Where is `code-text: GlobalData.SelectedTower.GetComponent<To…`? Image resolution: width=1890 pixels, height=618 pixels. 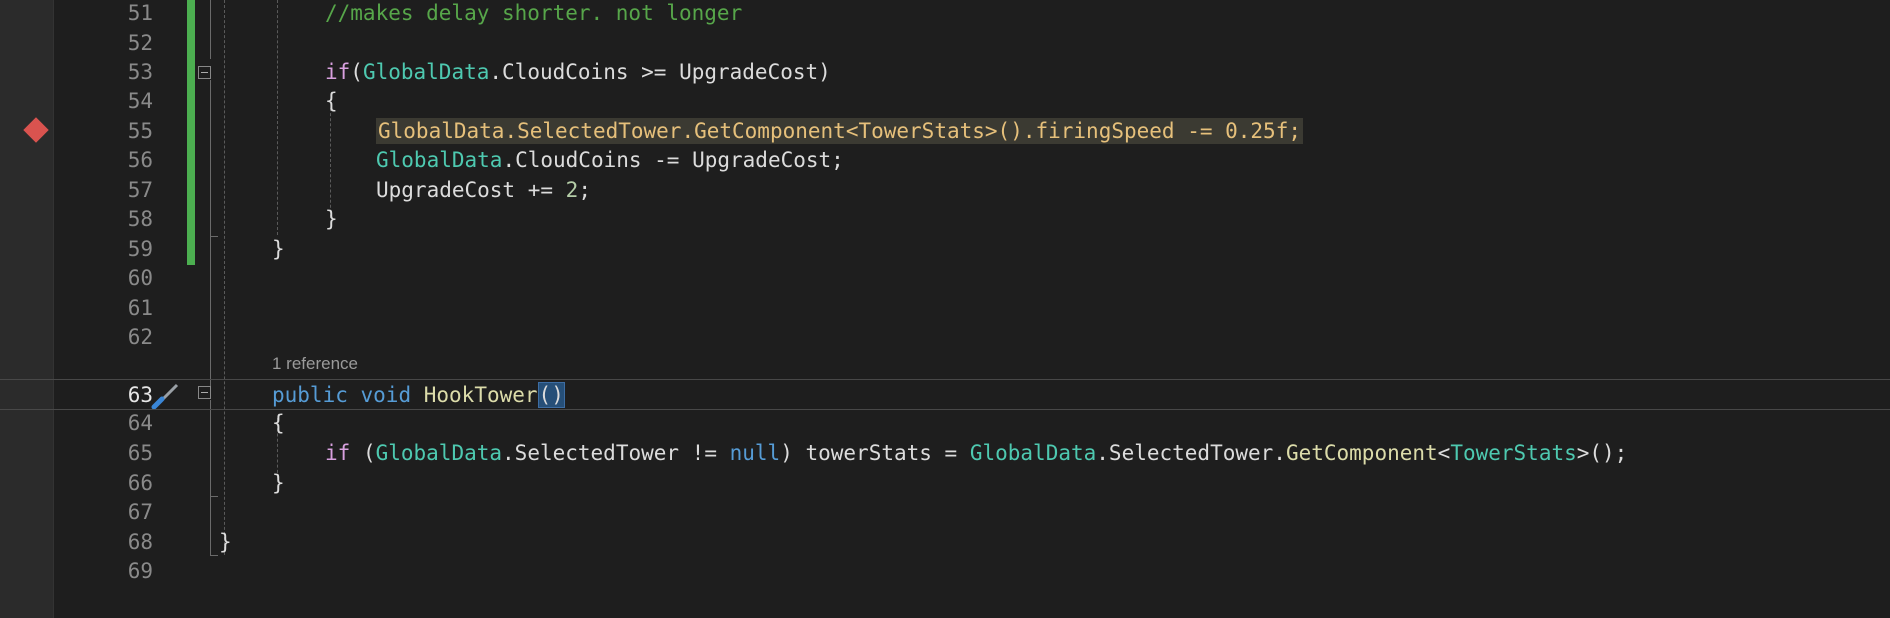
code-text: GlobalData.SelectedTower.GetComponent<To… is located at coordinates (839, 131).